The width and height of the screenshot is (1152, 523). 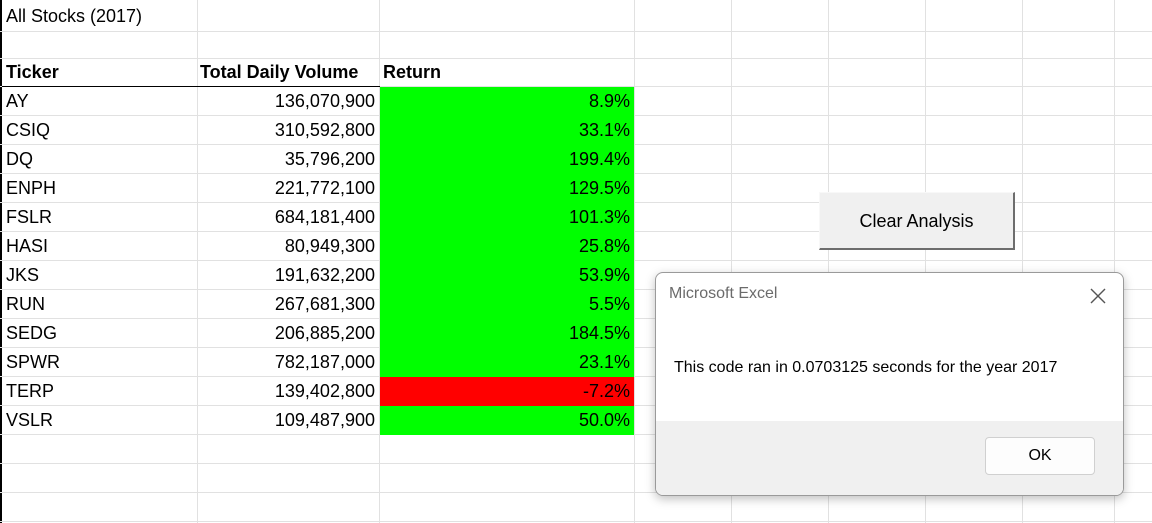 What do you see at coordinates (287, 333) in the screenshot?
I see `volume-cell: 206,885,200` at bounding box center [287, 333].